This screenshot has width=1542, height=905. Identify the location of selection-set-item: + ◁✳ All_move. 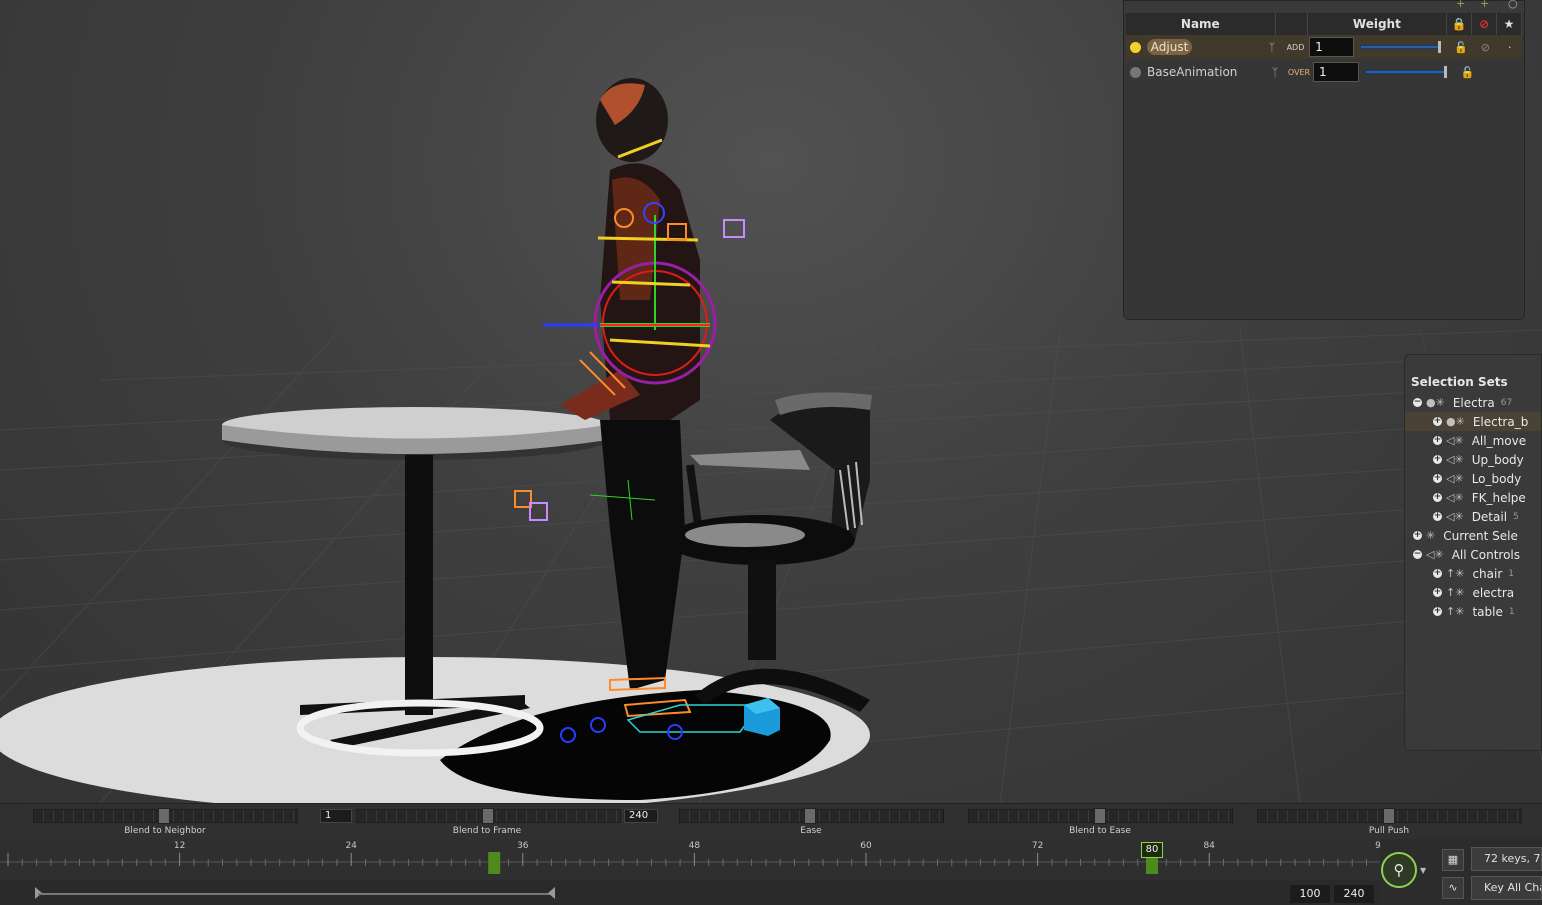
(1473, 440).